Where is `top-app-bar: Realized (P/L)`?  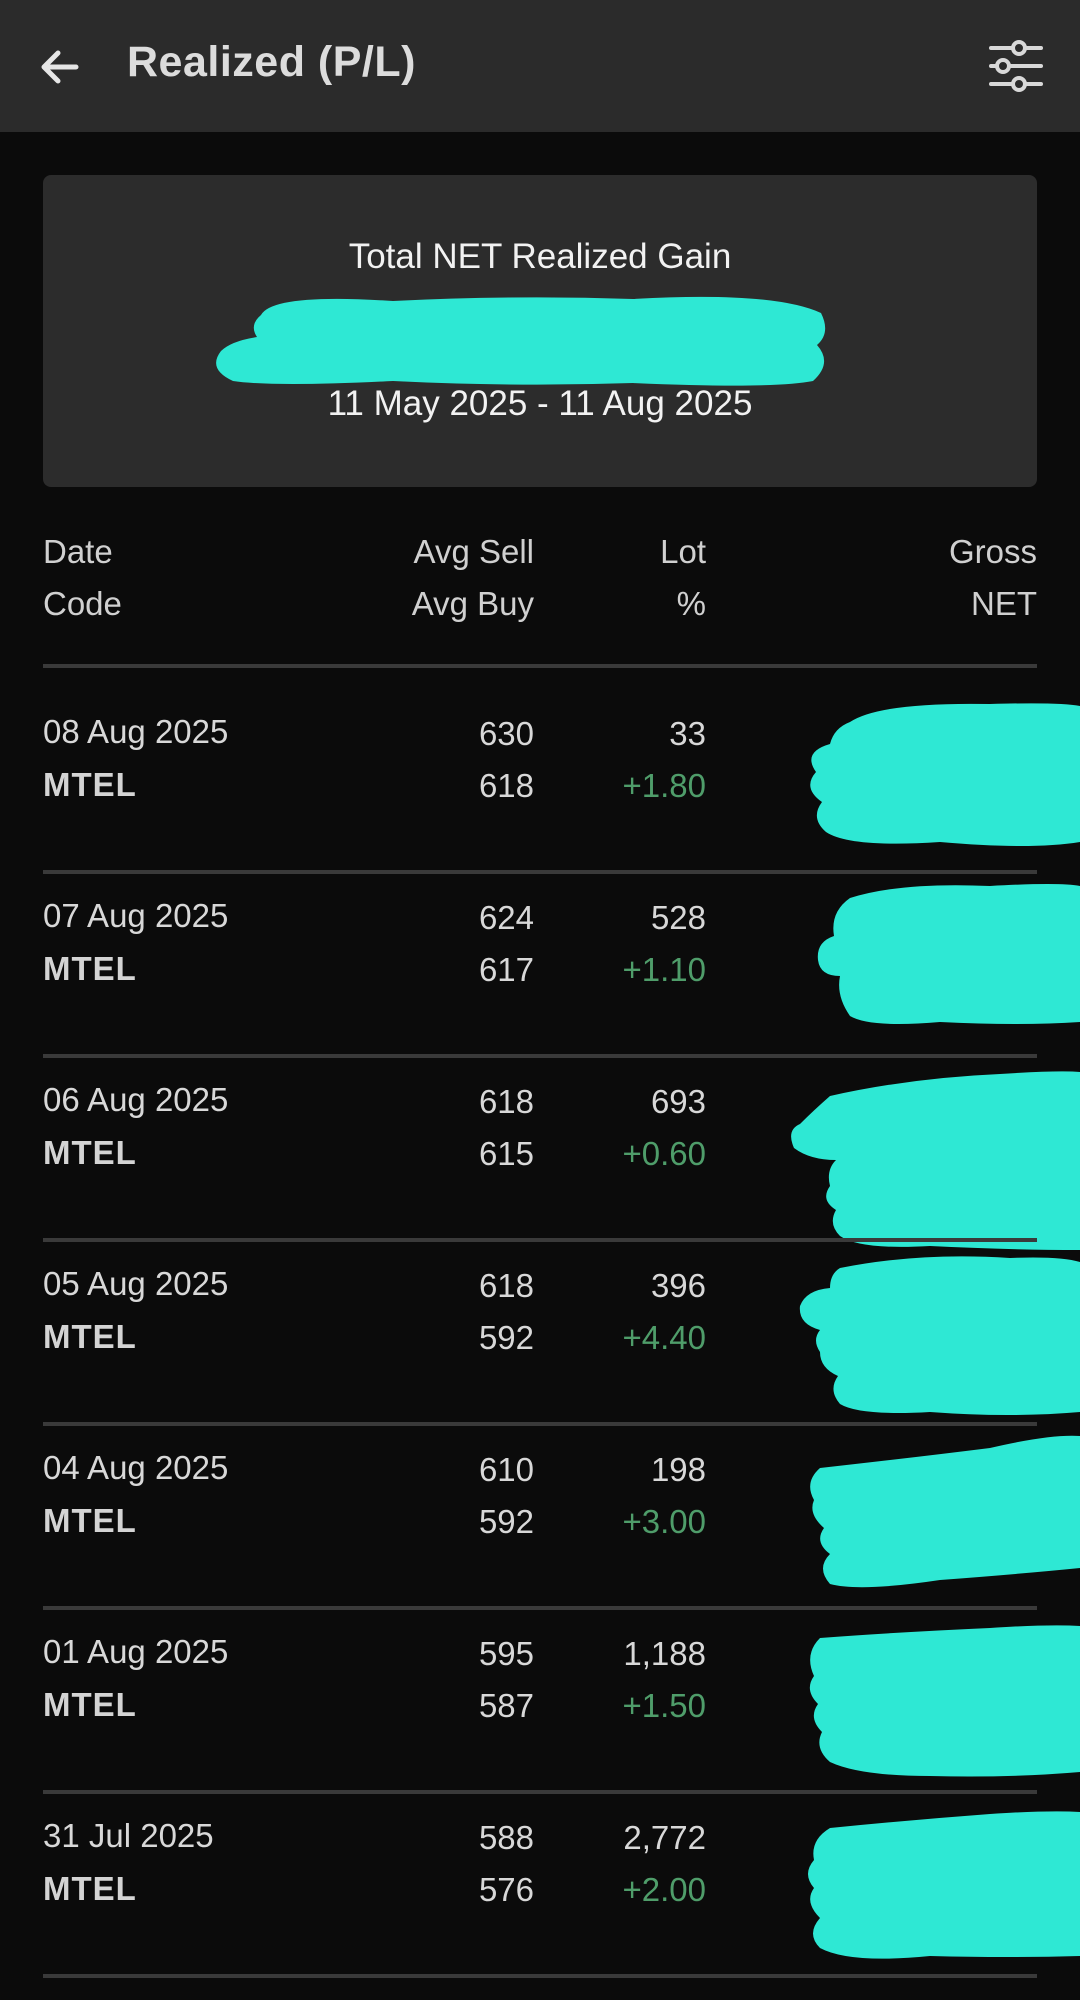 top-app-bar: Realized (P/L) is located at coordinates (540, 66).